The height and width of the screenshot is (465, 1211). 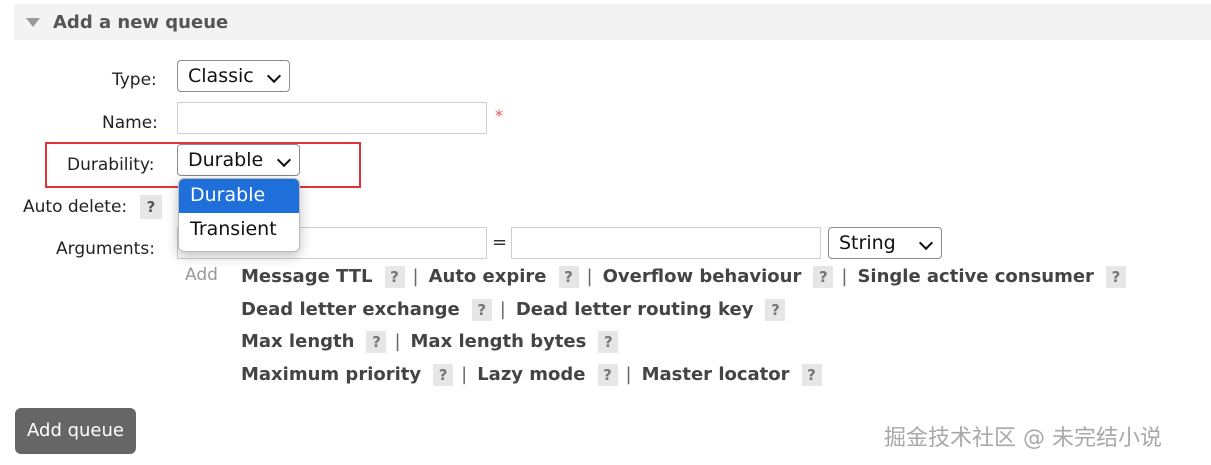 What do you see at coordinates (75, 207) in the screenshot?
I see `auto-delete-label: Auto delete:` at bounding box center [75, 207].